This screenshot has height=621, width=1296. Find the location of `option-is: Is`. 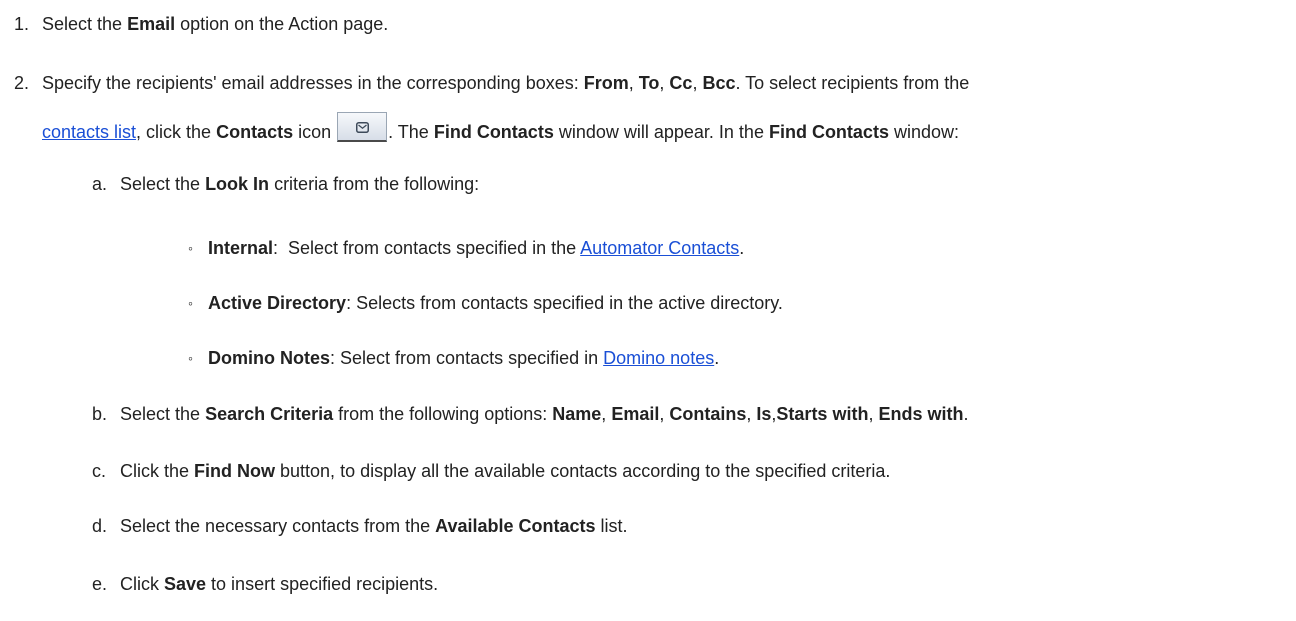

option-is: Is is located at coordinates (764, 414).